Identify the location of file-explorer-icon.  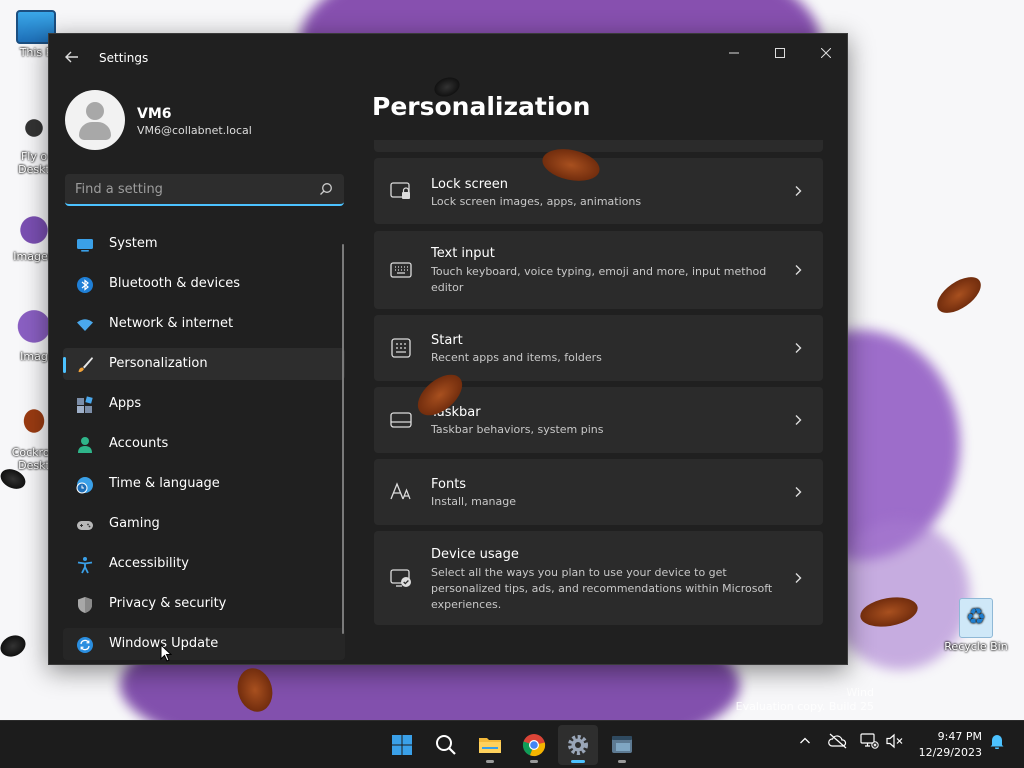
(490, 745).